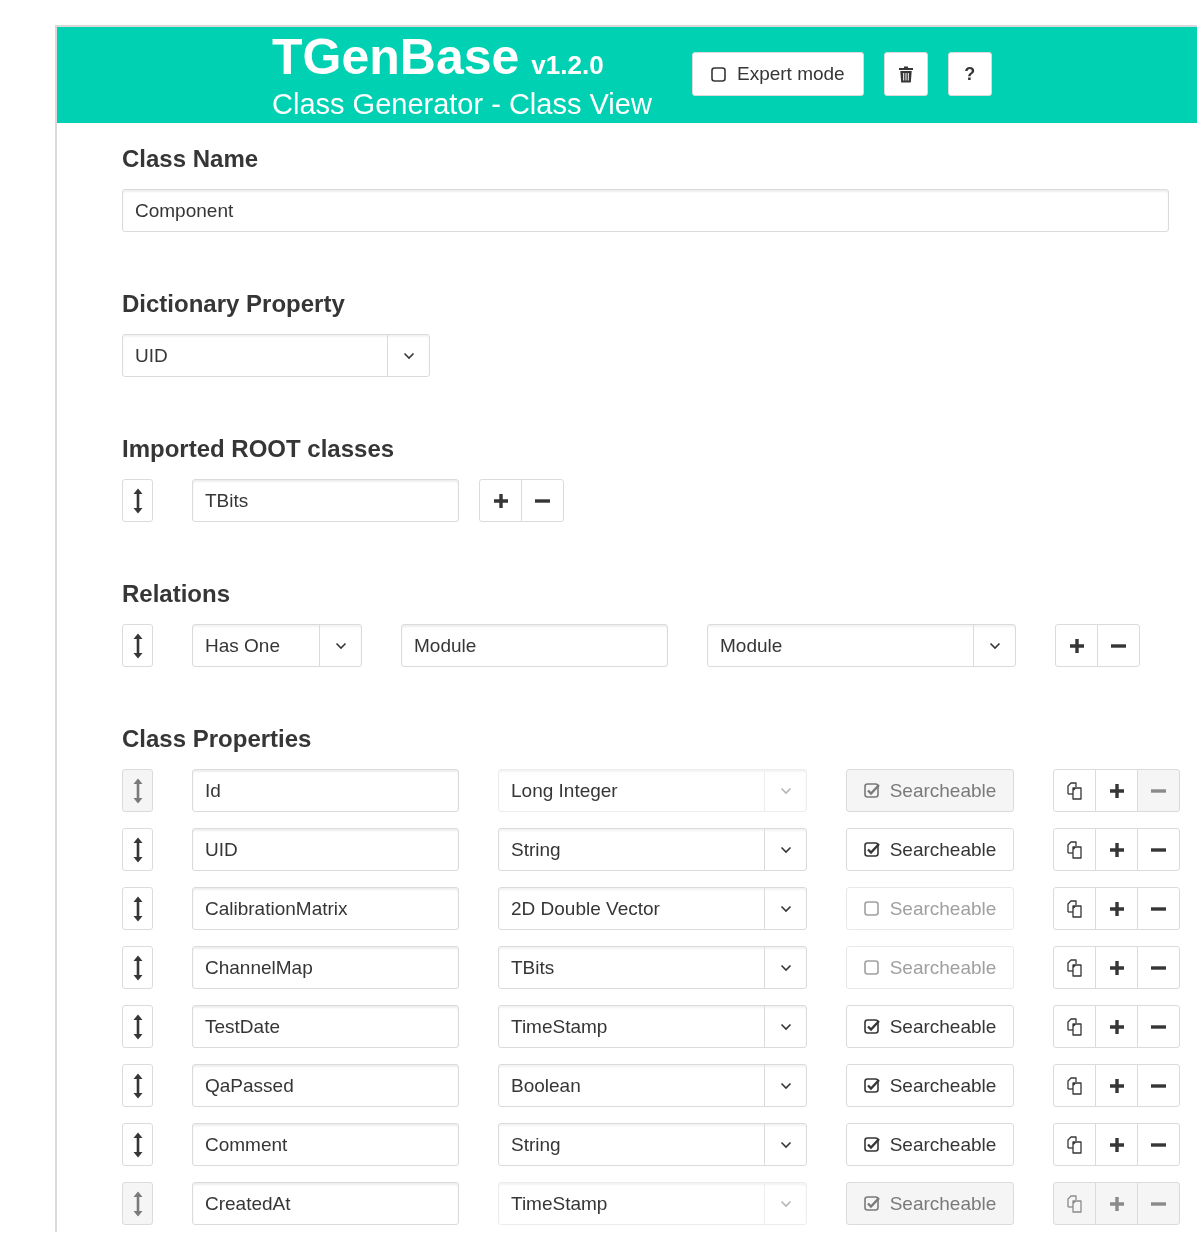 This screenshot has width=1197, height=1234. I want to click on property-name-field: ChannelMap, so click(325, 967).